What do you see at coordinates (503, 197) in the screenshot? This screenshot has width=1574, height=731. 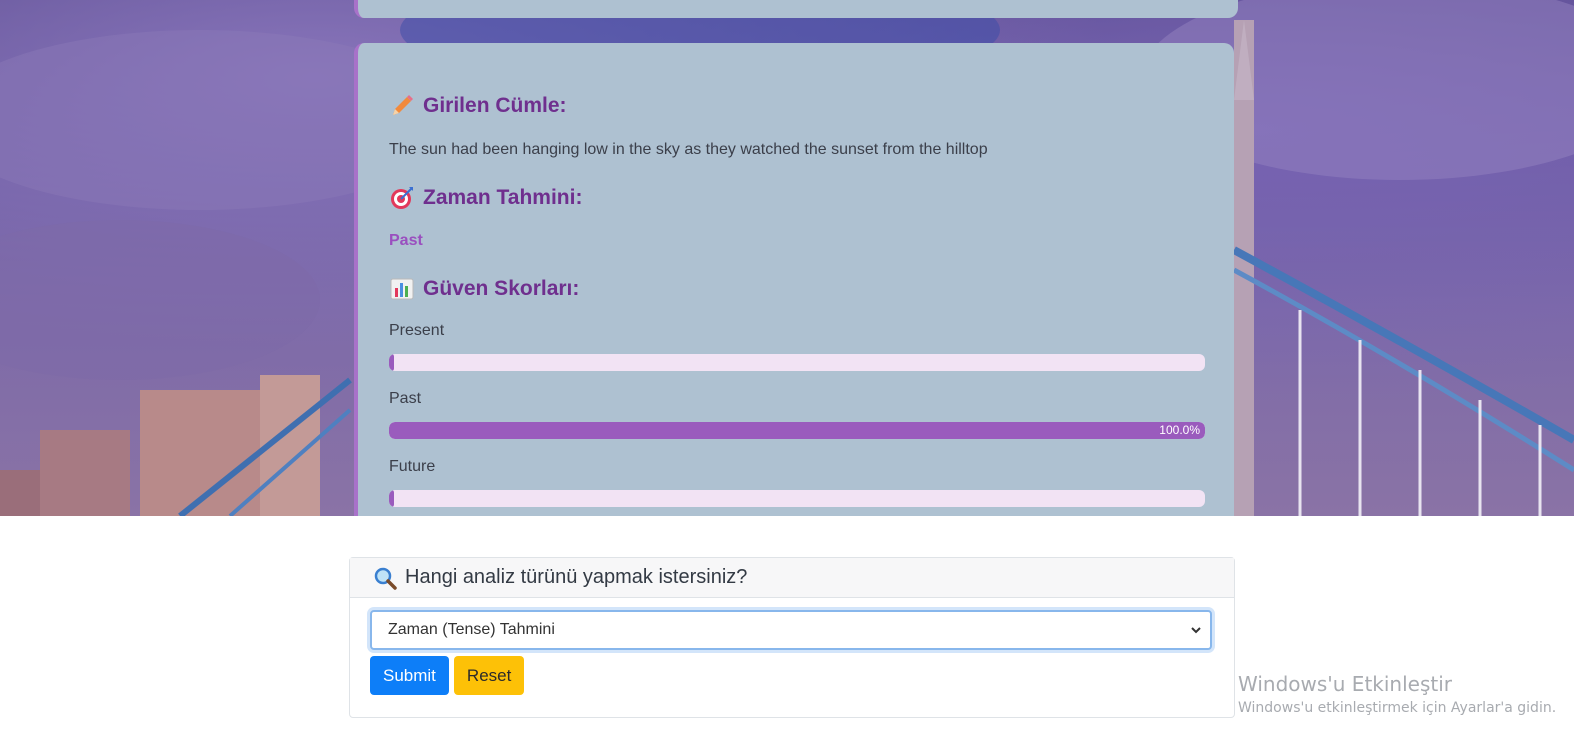 I see `prediction-title-text: Zaman Tahmini:` at bounding box center [503, 197].